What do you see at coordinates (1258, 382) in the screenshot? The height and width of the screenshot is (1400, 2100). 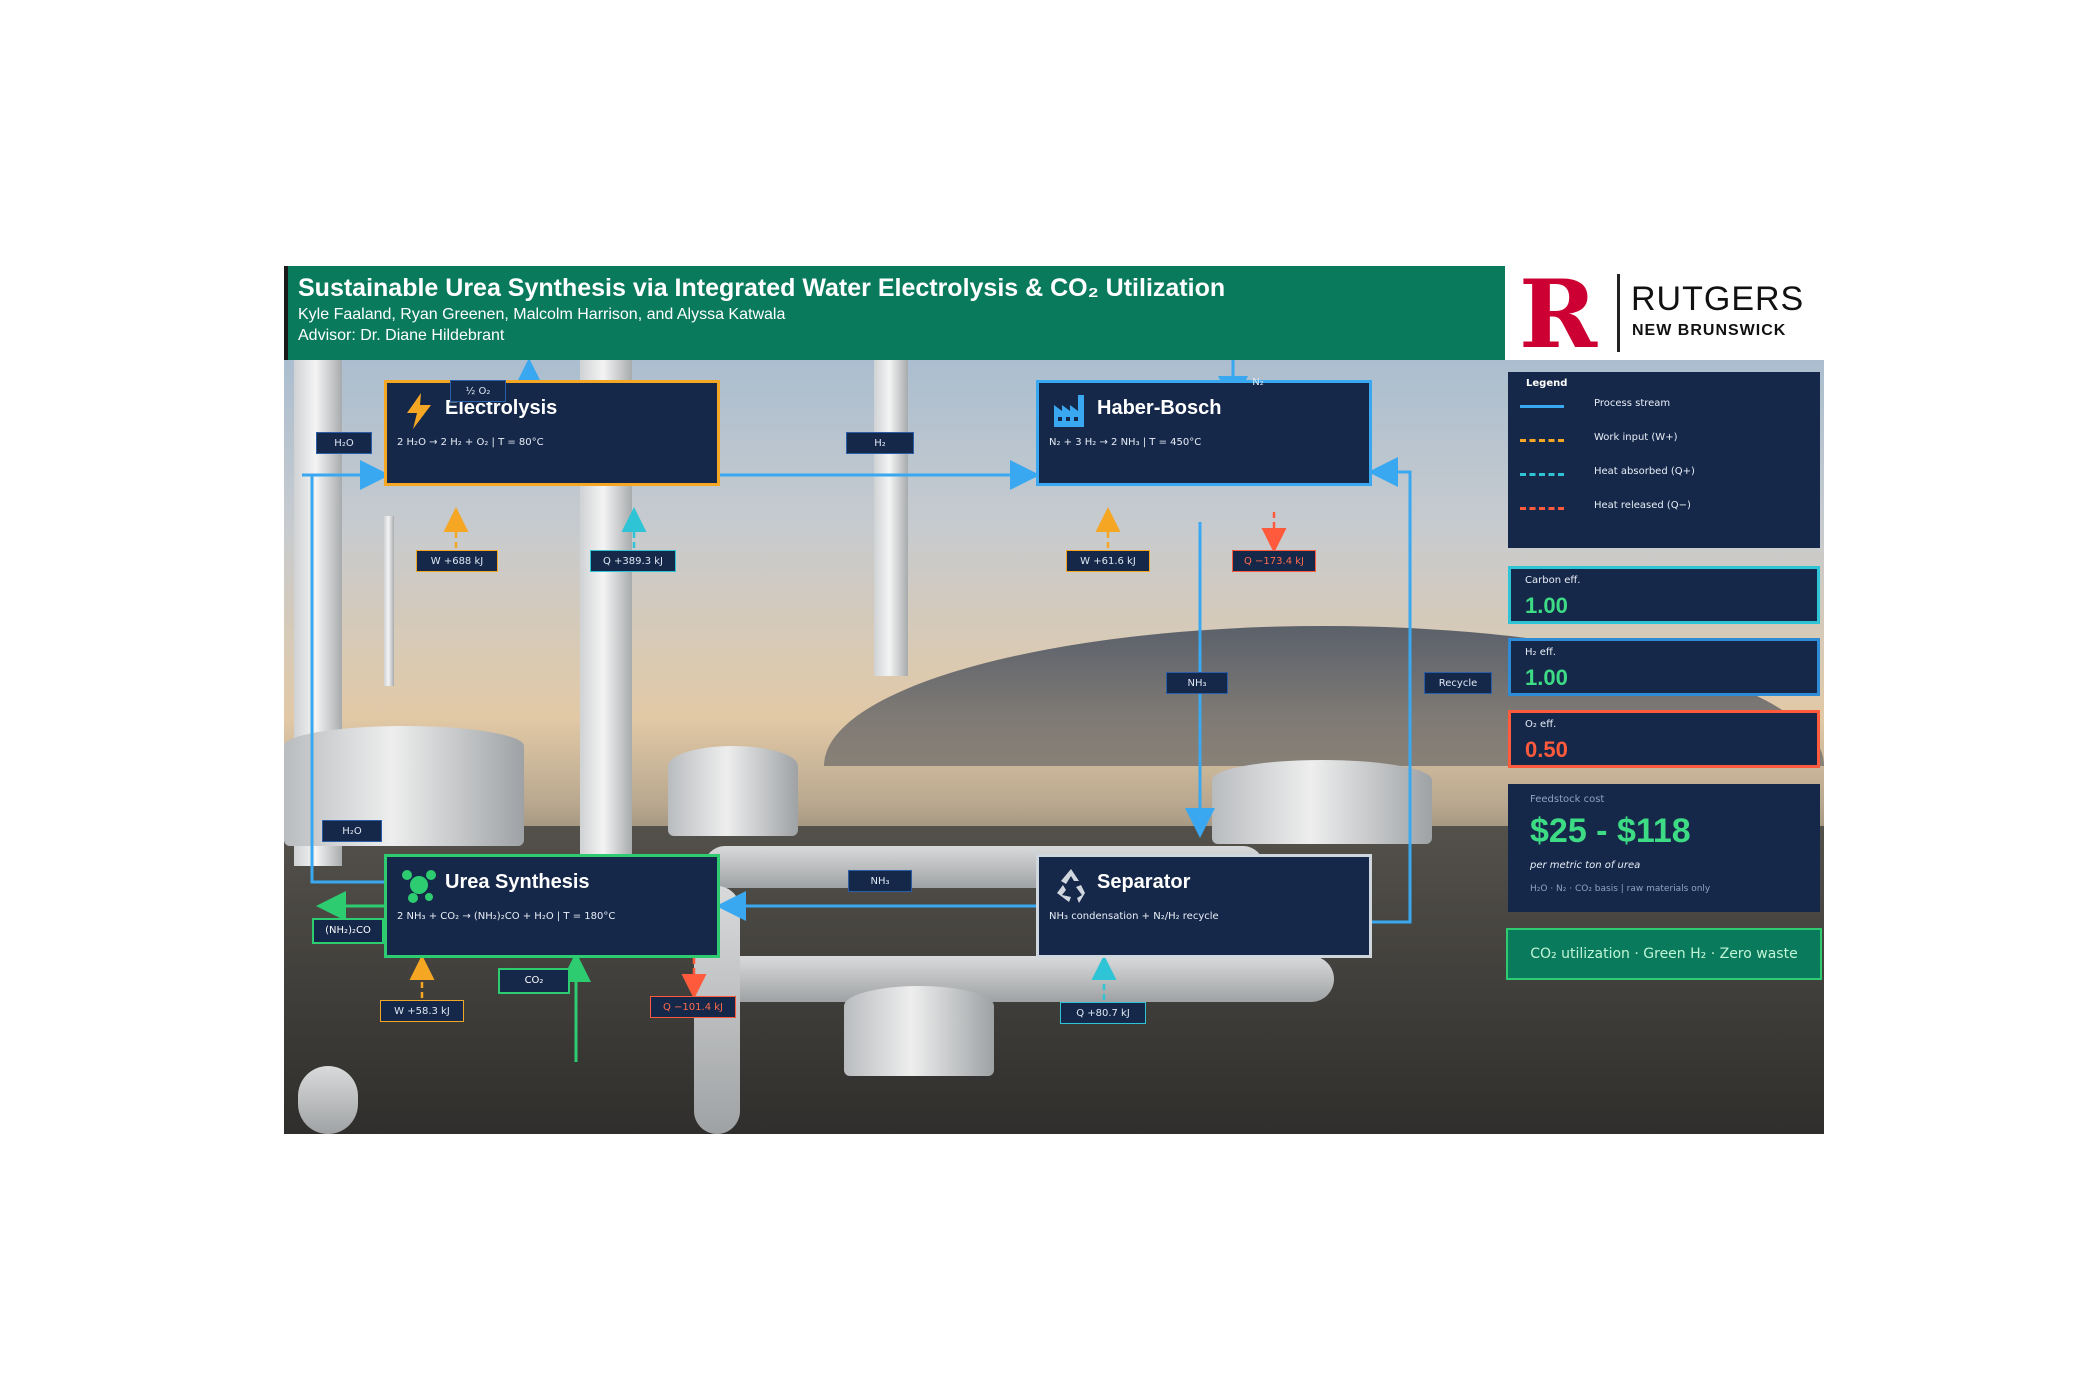 I see `stream-label-n2: N₂` at bounding box center [1258, 382].